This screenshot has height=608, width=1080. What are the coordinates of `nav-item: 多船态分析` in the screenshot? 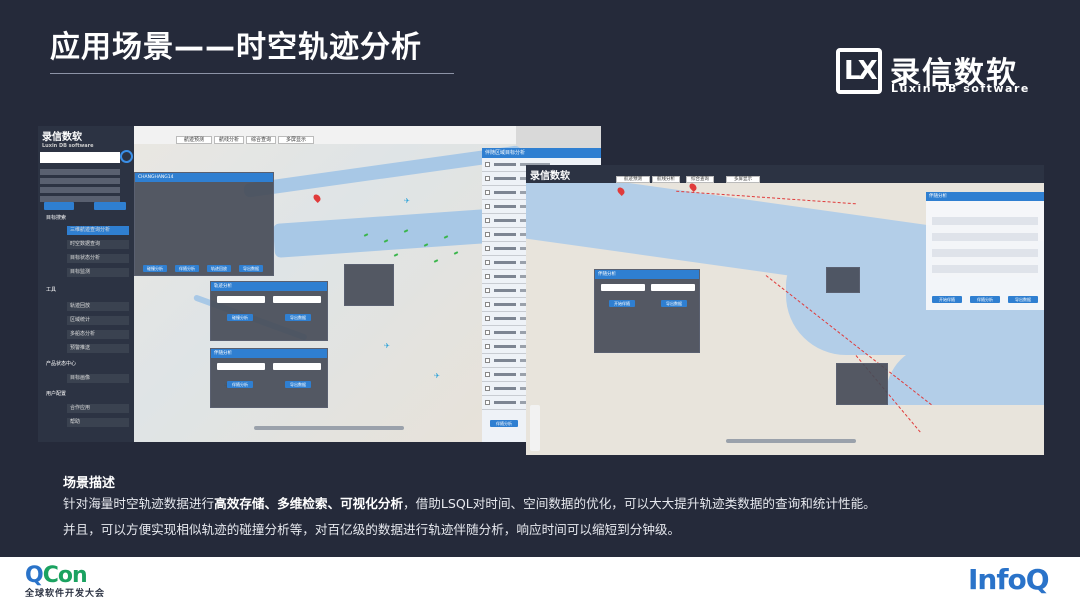 It's located at (98, 334).